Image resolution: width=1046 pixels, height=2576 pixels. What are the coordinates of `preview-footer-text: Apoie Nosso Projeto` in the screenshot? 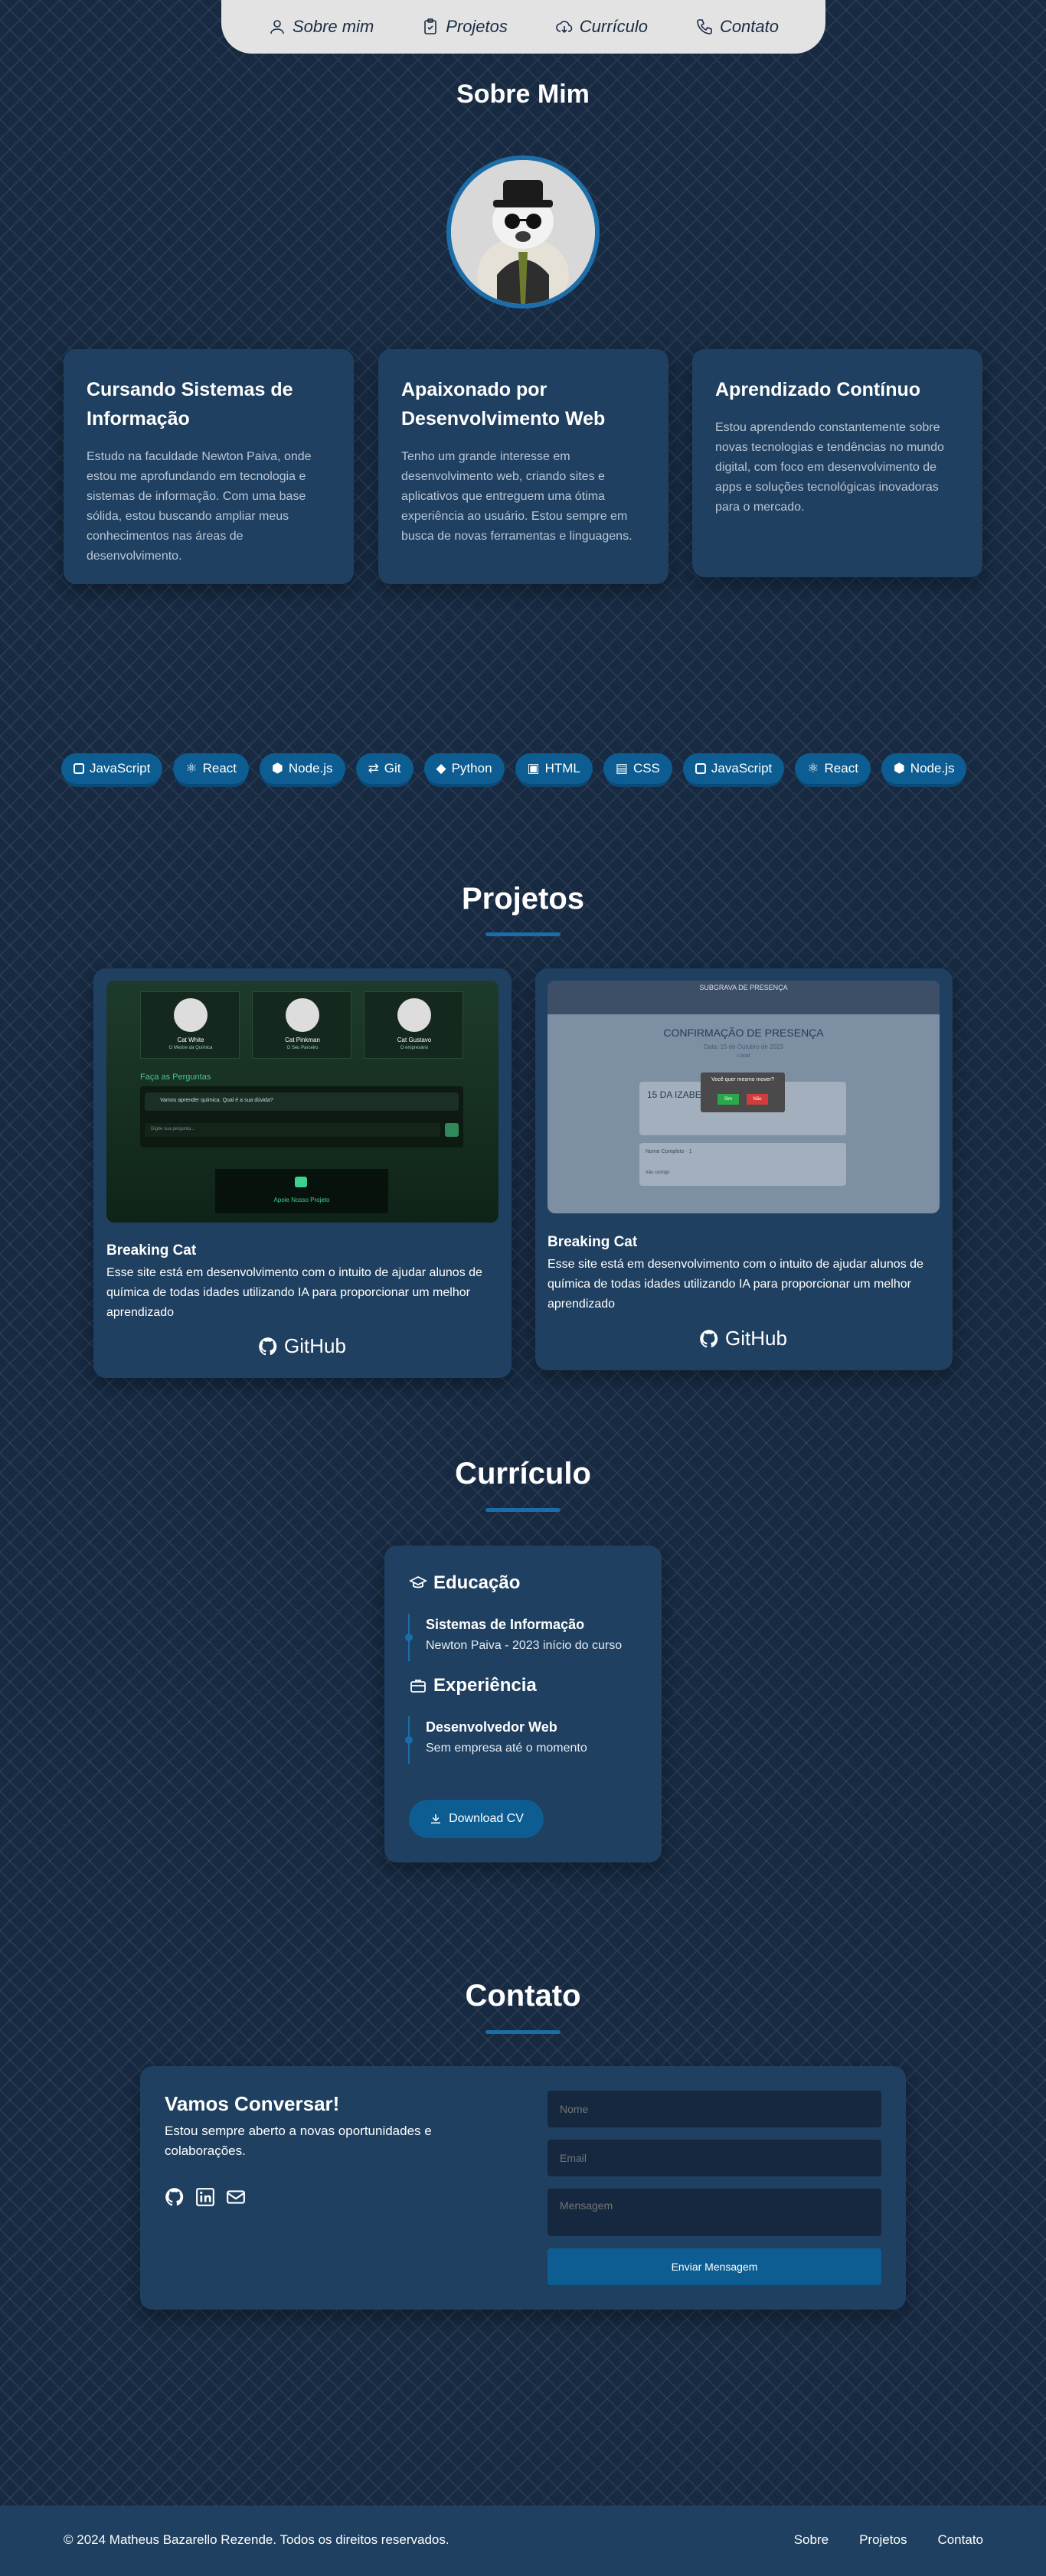 It's located at (301, 1200).